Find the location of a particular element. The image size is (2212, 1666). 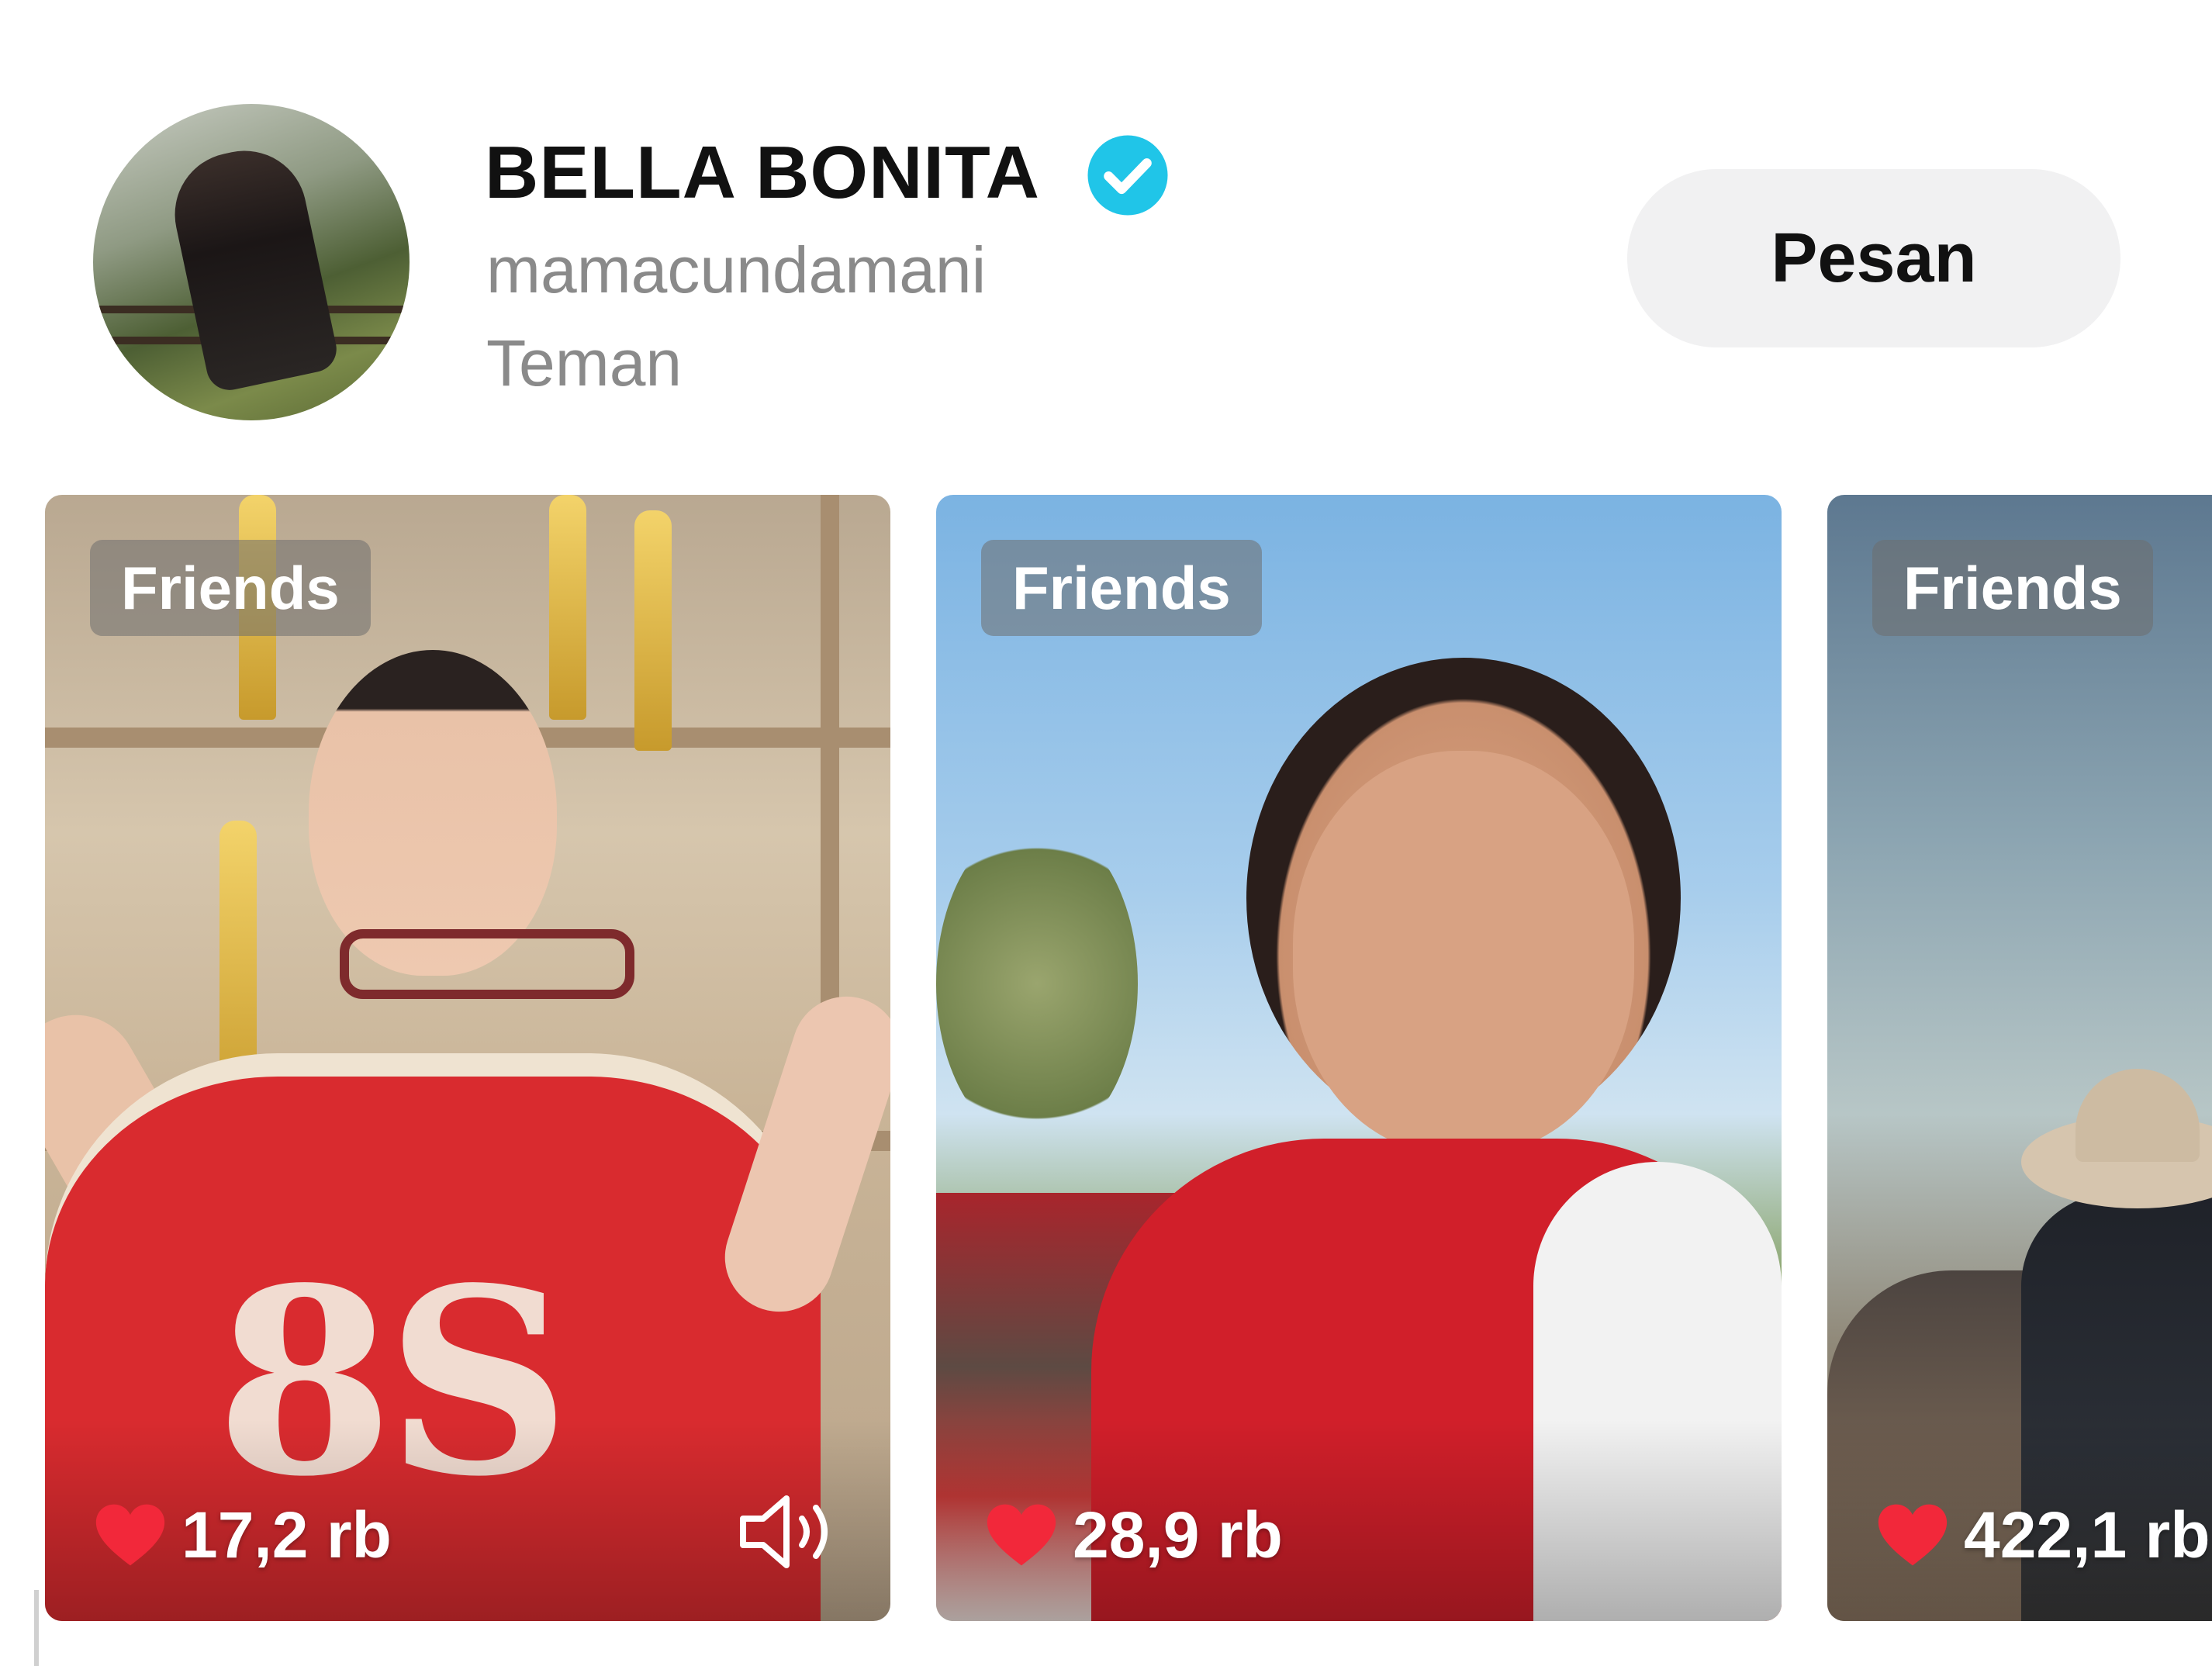

child-face is located at coordinates (1463, 952).